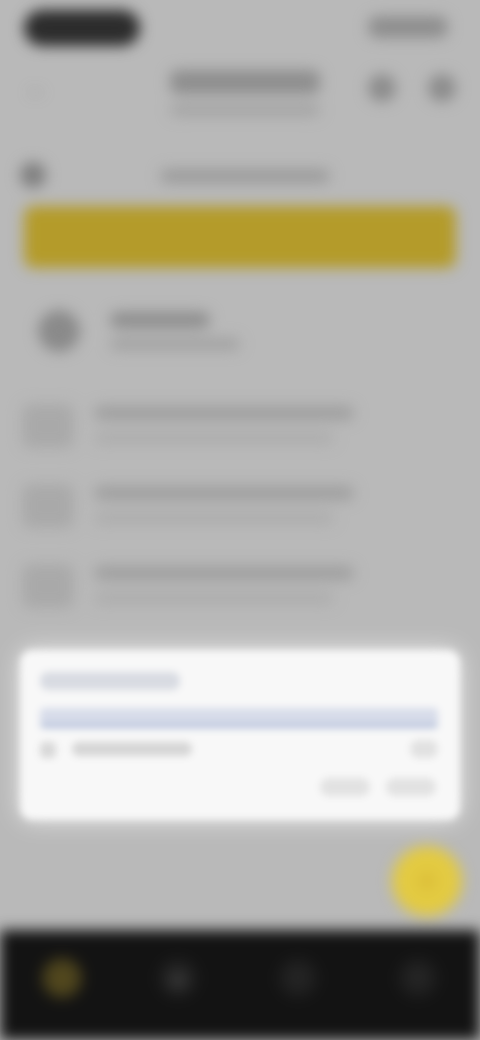  I want to click on home-icon: ⌂, so click(62, 977).